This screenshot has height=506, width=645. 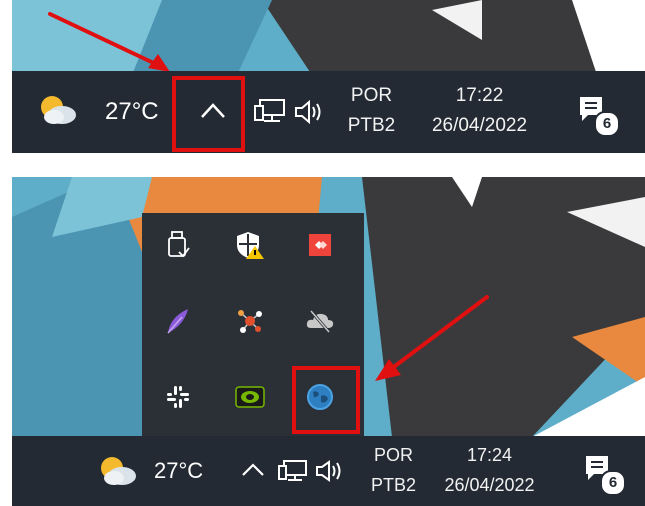 What do you see at coordinates (320, 321) in the screenshot?
I see `onedrive-offline-icon` at bounding box center [320, 321].